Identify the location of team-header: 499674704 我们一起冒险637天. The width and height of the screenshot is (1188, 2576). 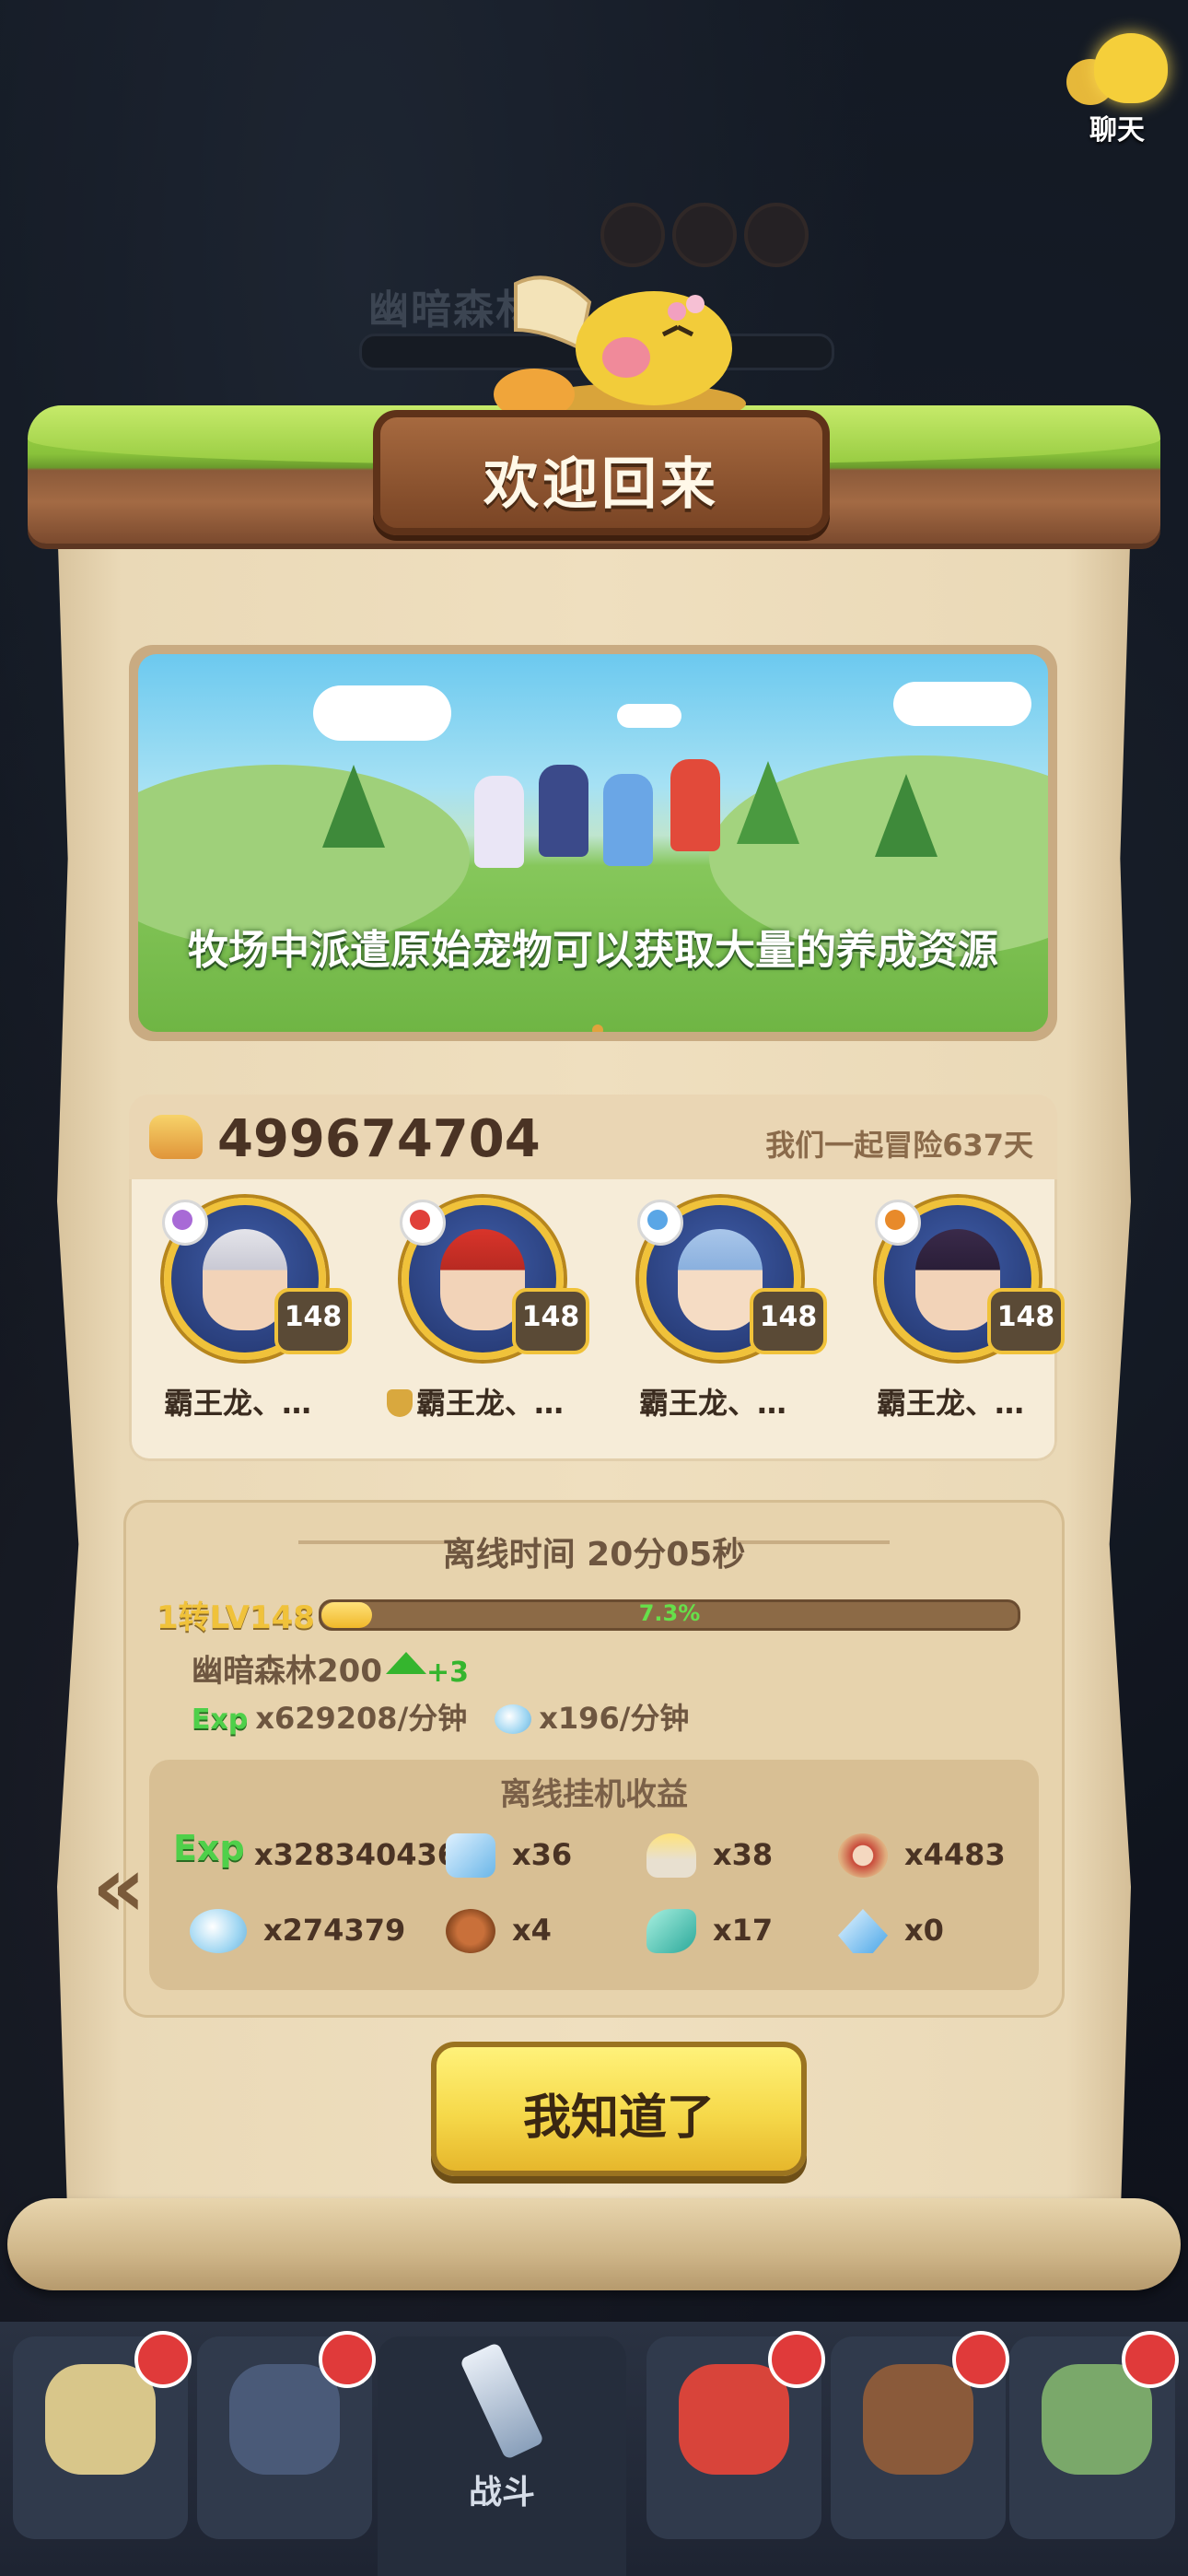
(593, 1137).